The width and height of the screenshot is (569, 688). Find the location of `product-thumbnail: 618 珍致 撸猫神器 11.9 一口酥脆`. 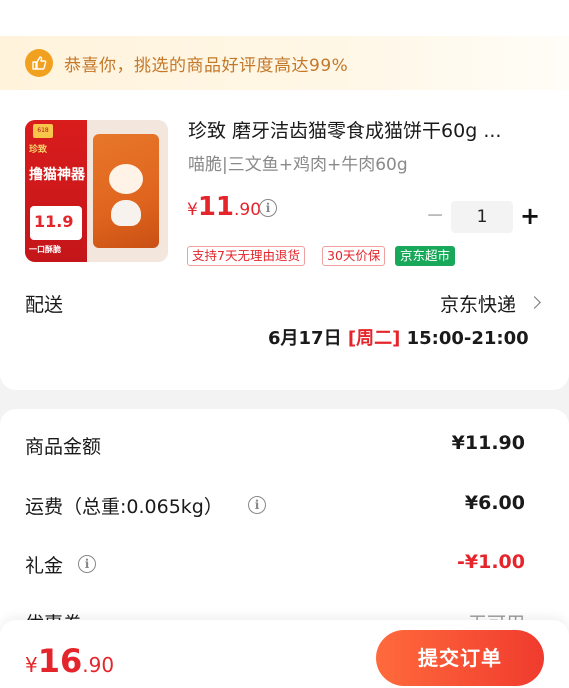

product-thumbnail: 618 珍致 撸猫神器 11.9 一口酥脆 is located at coordinates (96, 191).